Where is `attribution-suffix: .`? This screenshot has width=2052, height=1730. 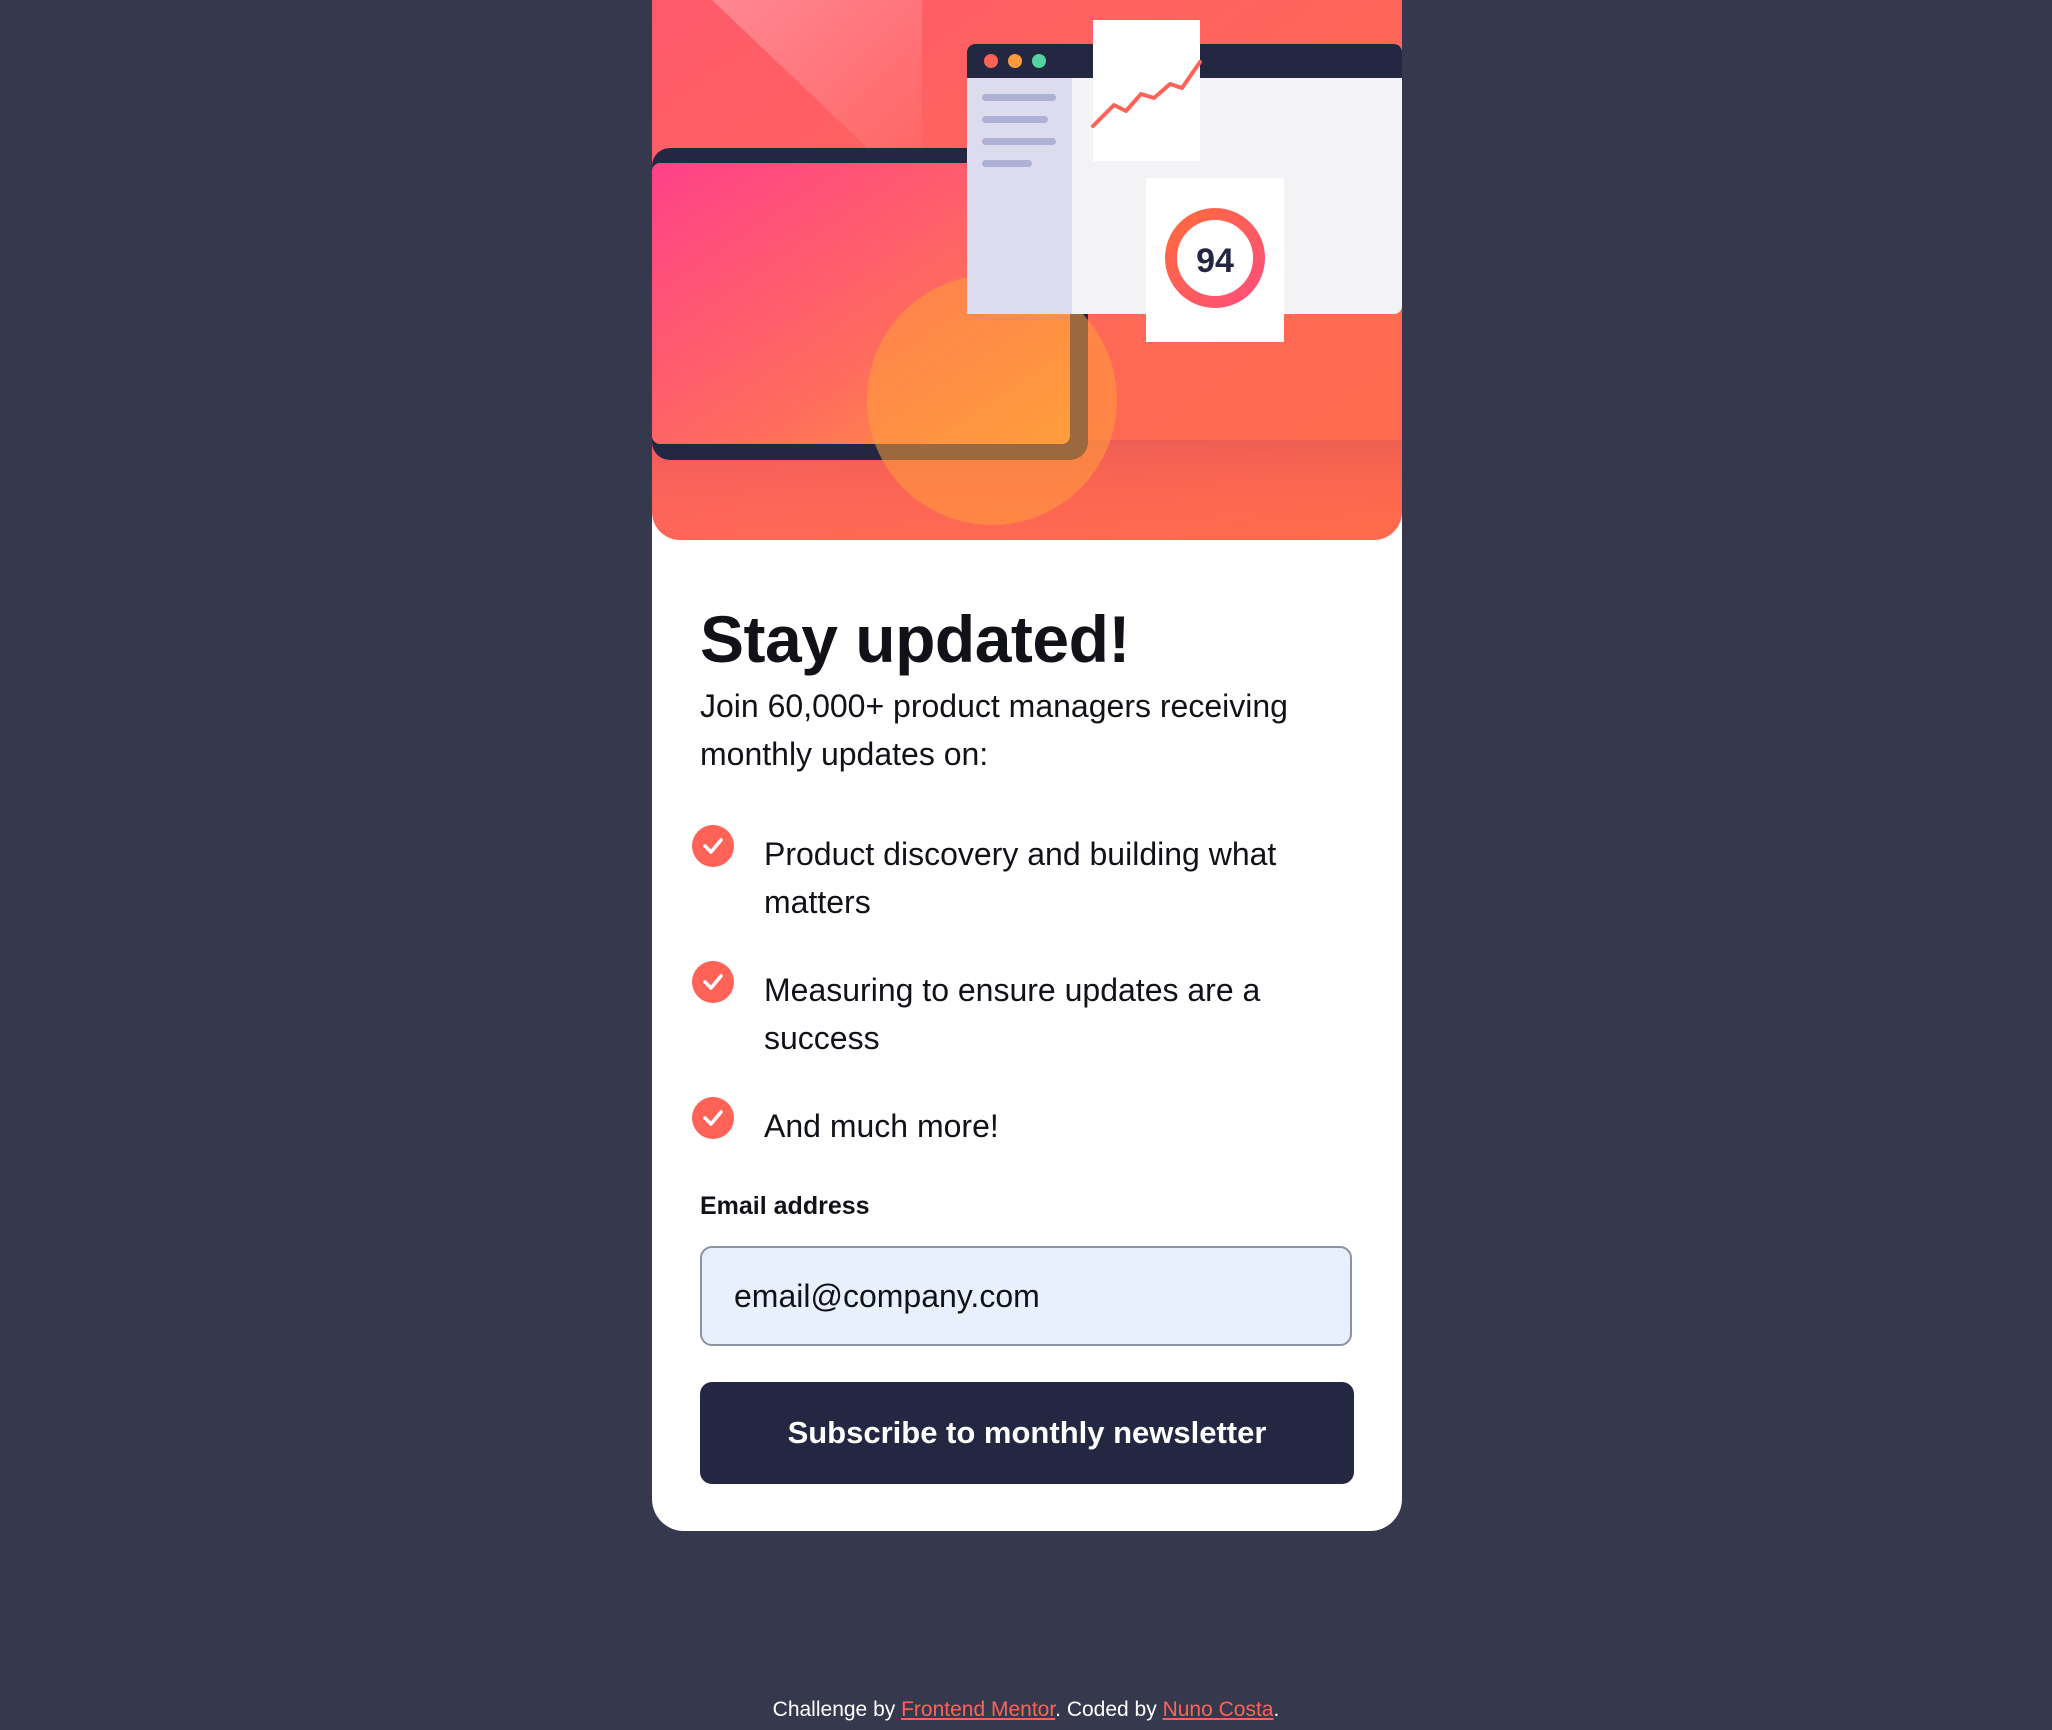
attribution-suffix: . is located at coordinates (1276, 1709).